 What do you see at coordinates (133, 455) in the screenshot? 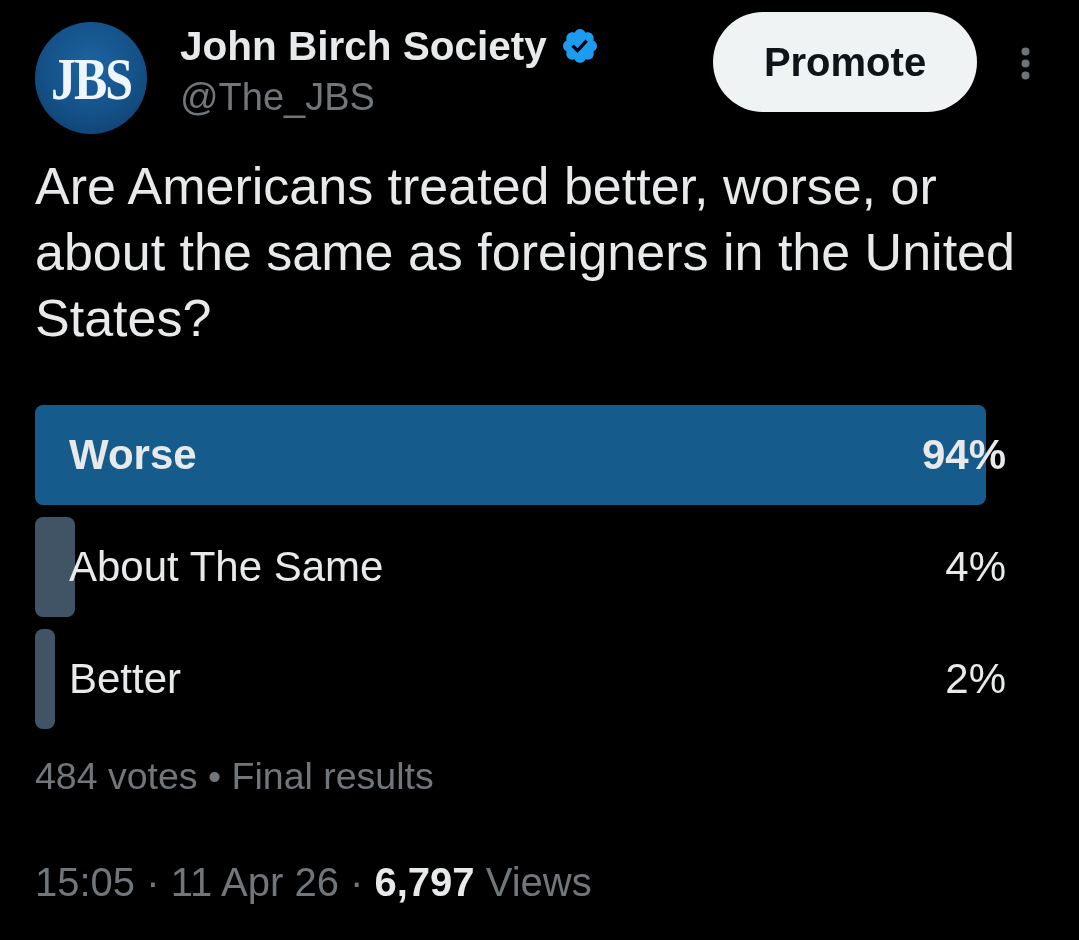
I see `poll-option-label: Worse` at bounding box center [133, 455].